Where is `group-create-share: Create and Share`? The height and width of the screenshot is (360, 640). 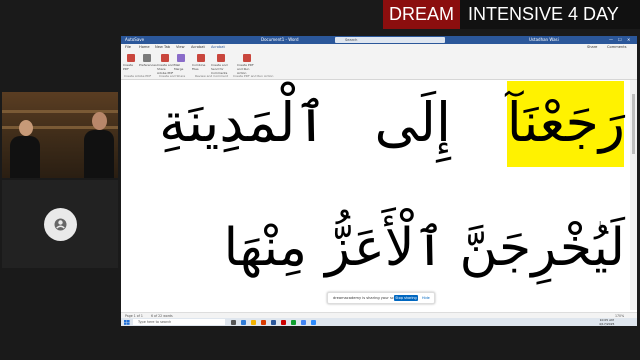 group-create-share: Create and Share is located at coordinates (172, 76).